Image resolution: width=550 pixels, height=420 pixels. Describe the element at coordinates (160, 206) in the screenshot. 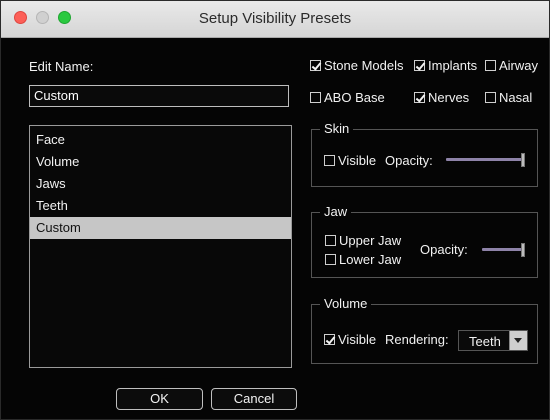

I see `list-item-teeth: Teeth` at that location.